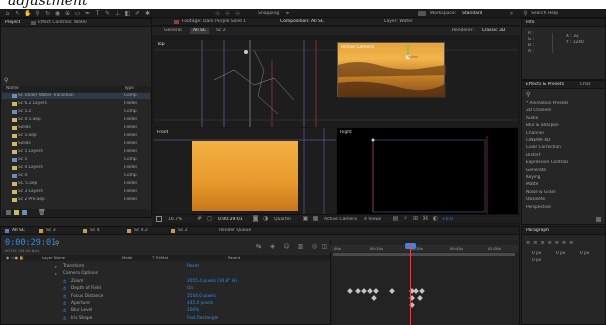 The image size is (606, 325). Describe the element at coordinates (542, 126) in the screenshot. I see `effects-category: Blur & Sharpen` at that location.